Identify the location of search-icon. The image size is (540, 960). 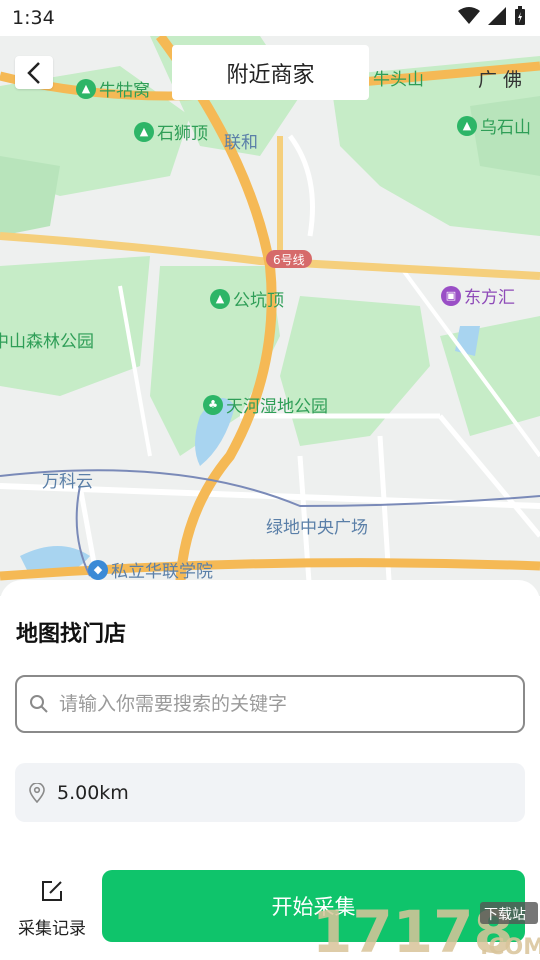
(39, 704).